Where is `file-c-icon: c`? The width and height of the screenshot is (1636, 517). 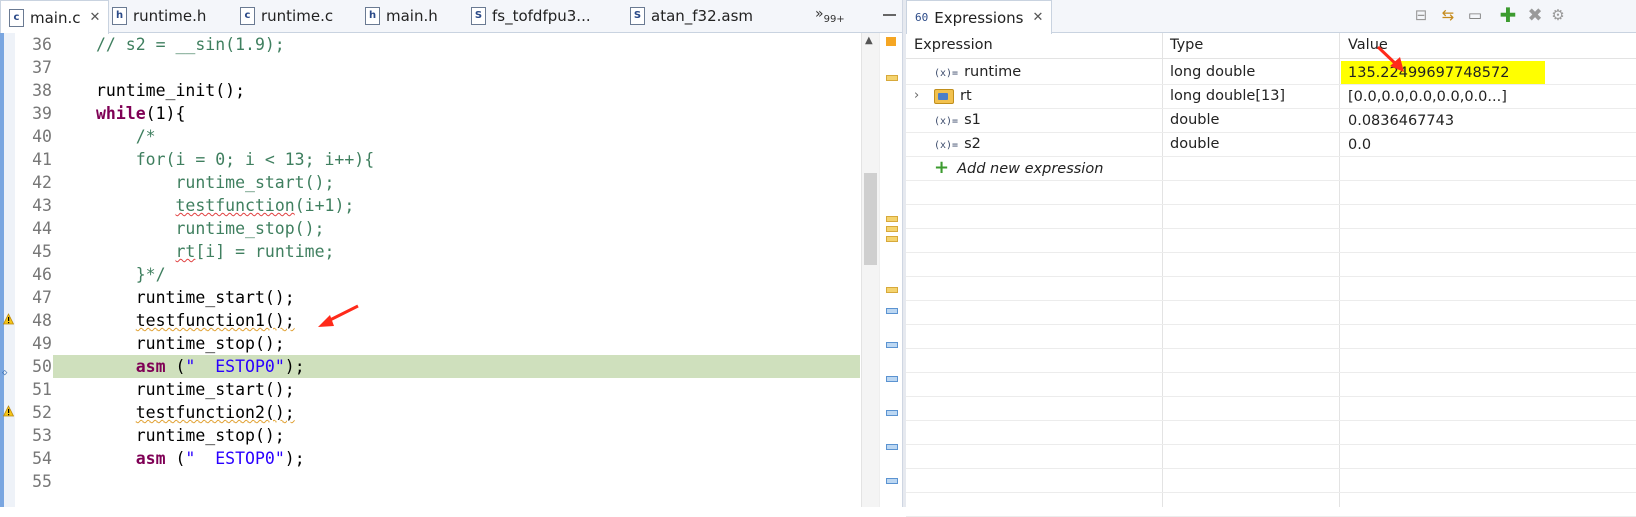 file-c-icon: c is located at coordinates (16, 17).